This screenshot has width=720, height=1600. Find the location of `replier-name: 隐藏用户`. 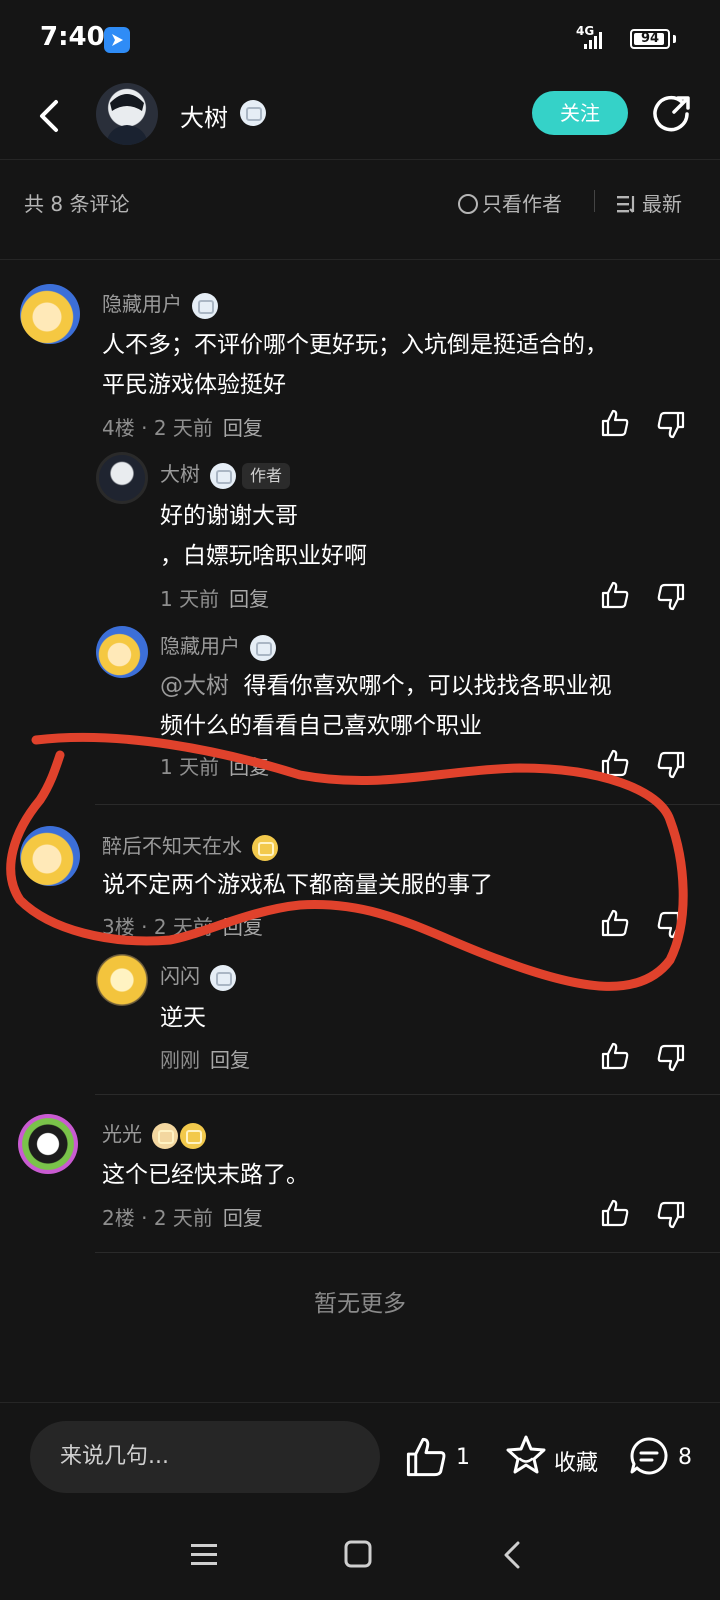

replier-name: 隐藏用户 is located at coordinates (218, 645).